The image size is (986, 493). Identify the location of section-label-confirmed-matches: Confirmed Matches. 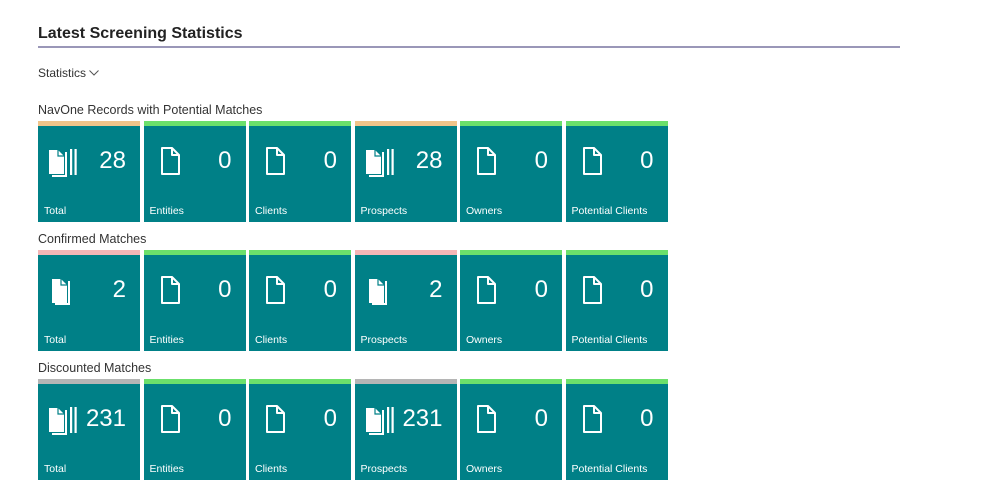
(92, 239).